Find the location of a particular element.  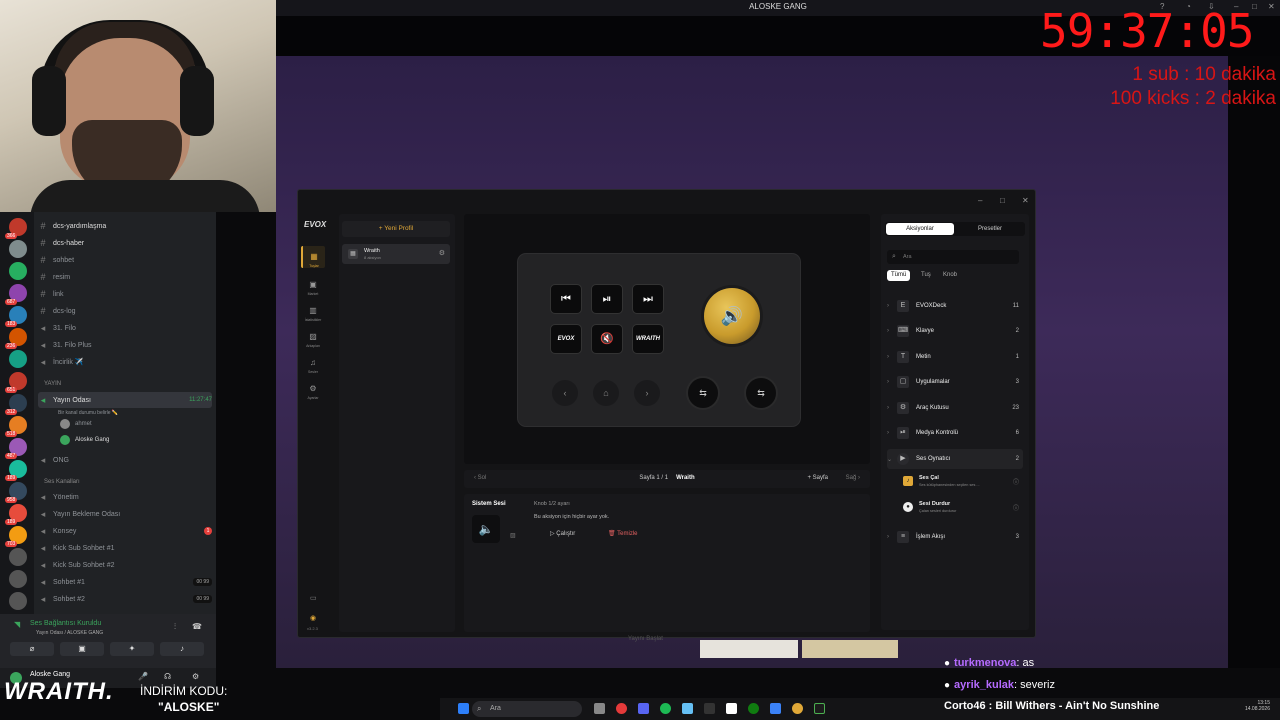

key-next: ⏭ is located at coordinates (648, 299).